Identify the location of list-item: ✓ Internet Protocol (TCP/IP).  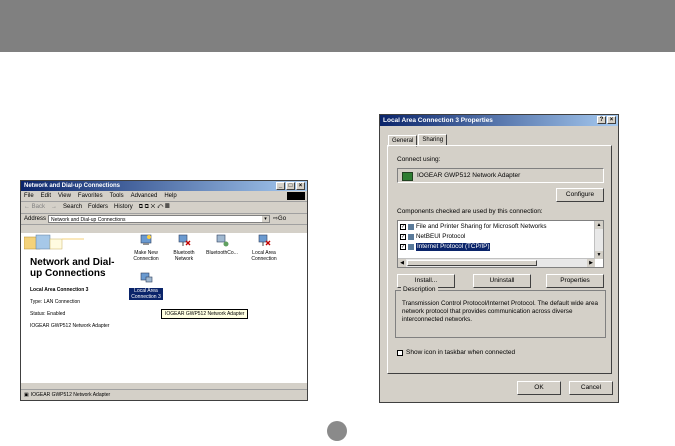
(445, 247).